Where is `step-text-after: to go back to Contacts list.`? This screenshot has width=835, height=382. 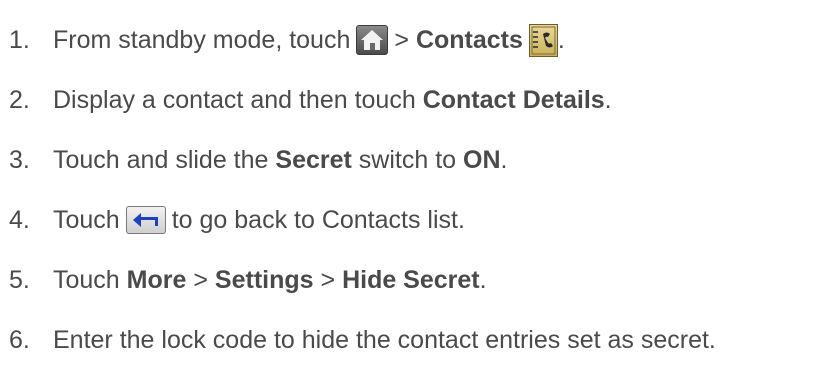
step-text-after: to go back to Contacts list. is located at coordinates (318, 219).